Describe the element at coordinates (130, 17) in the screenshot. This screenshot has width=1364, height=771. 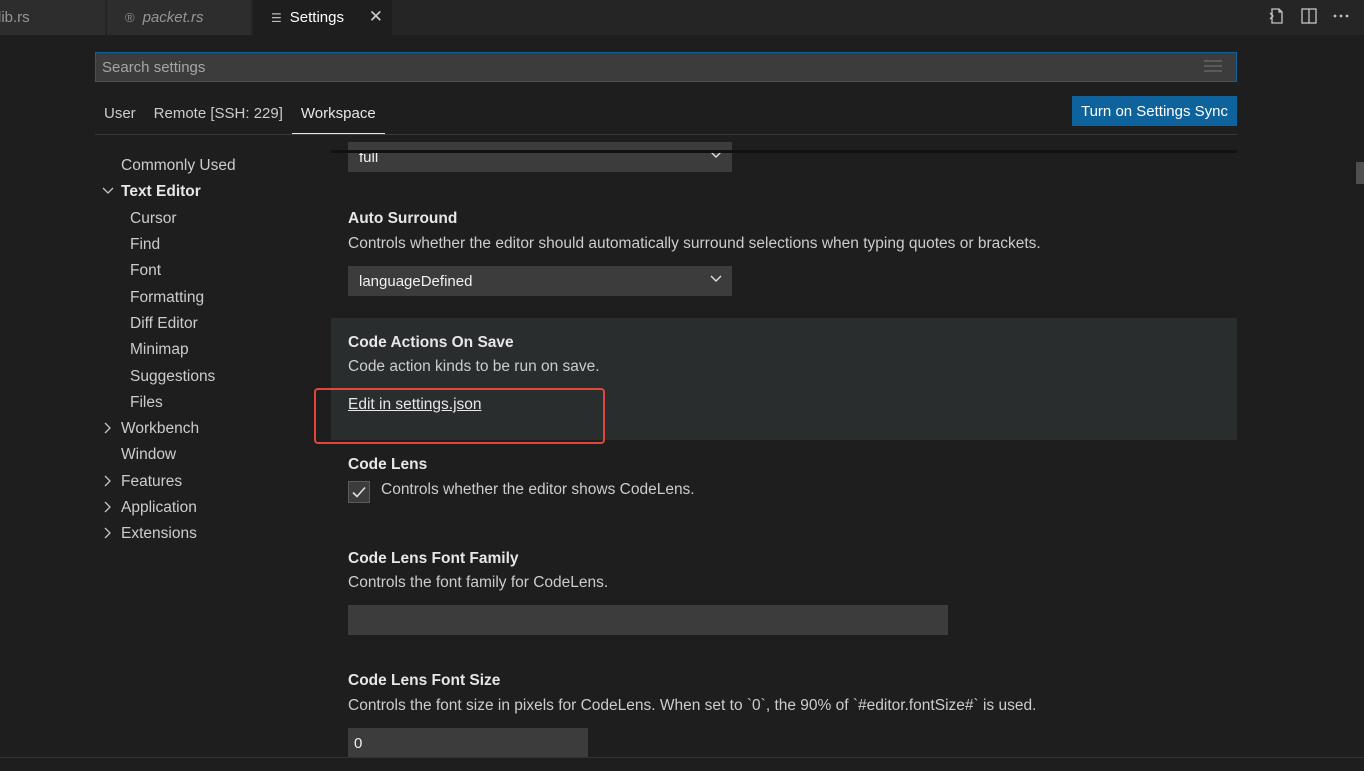
I see `rust-file-icon: ®` at that location.